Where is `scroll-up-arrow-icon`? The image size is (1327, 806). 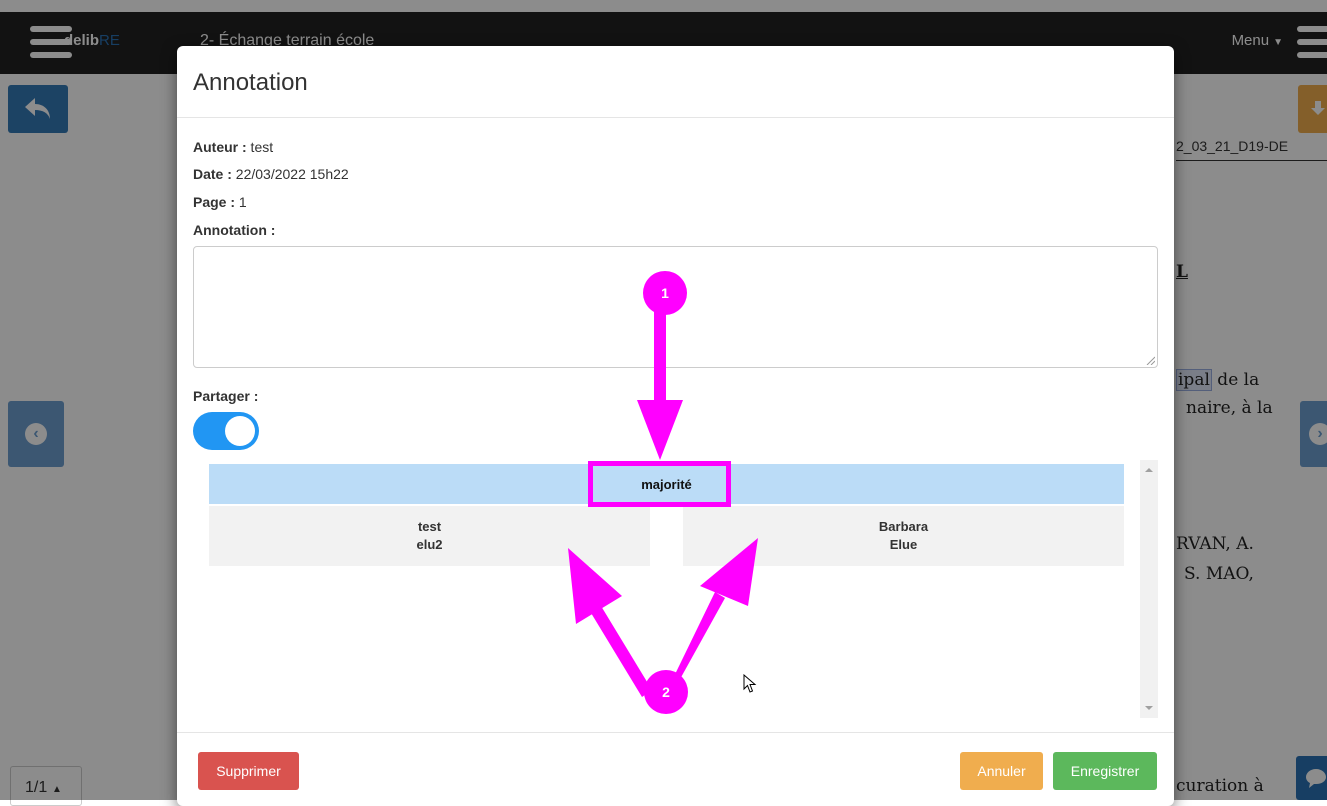
scroll-up-arrow-icon is located at coordinates (1149, 470).